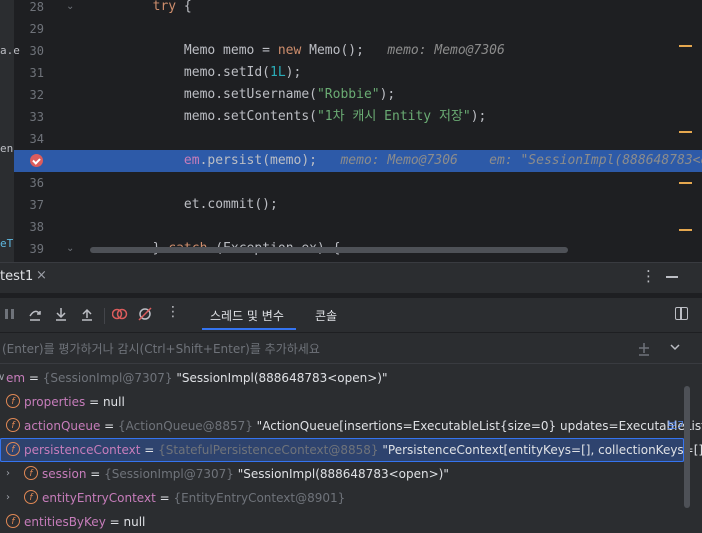 The width and height of the screenshot is (702, 533). Describe the element at coordinates (29, 9) in the screenshot. I see `line-number: 28` at that location.